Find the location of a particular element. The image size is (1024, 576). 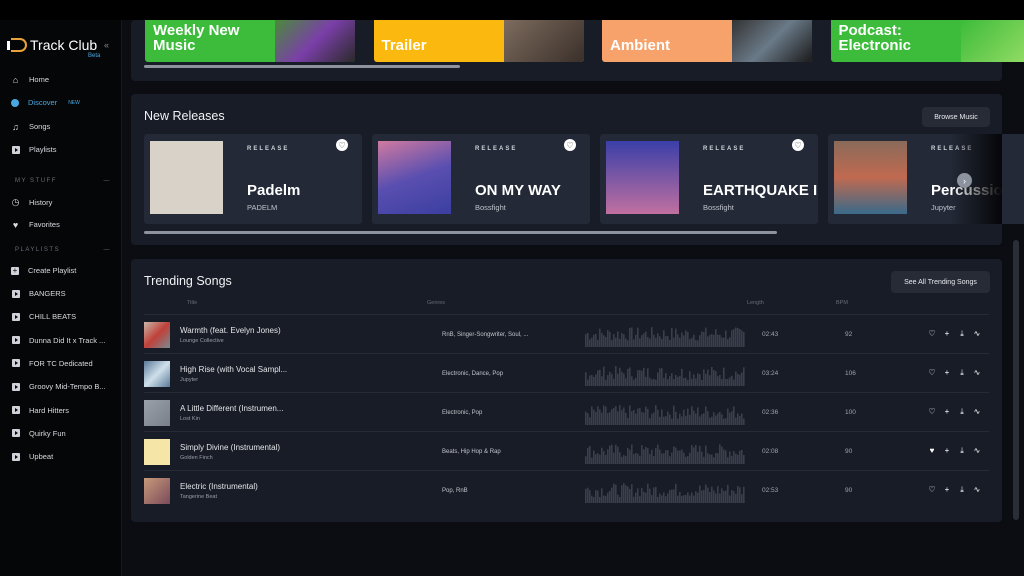

nav-songs: ♫ Songs is located at coordinates (30, 127).